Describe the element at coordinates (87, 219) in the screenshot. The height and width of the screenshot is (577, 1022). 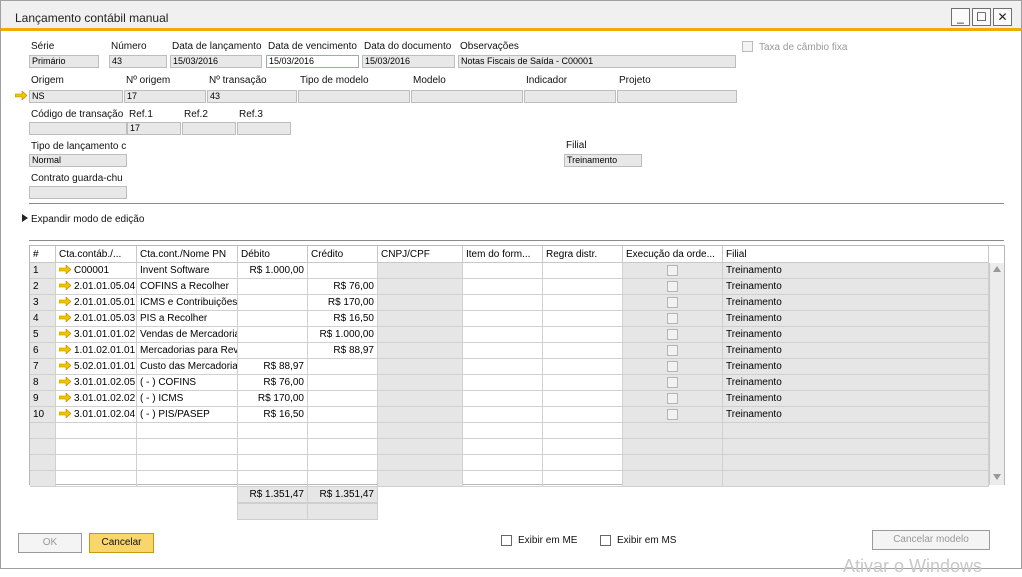
I see `expand-edit-mode-link: Expandir modo de edição` at that location.